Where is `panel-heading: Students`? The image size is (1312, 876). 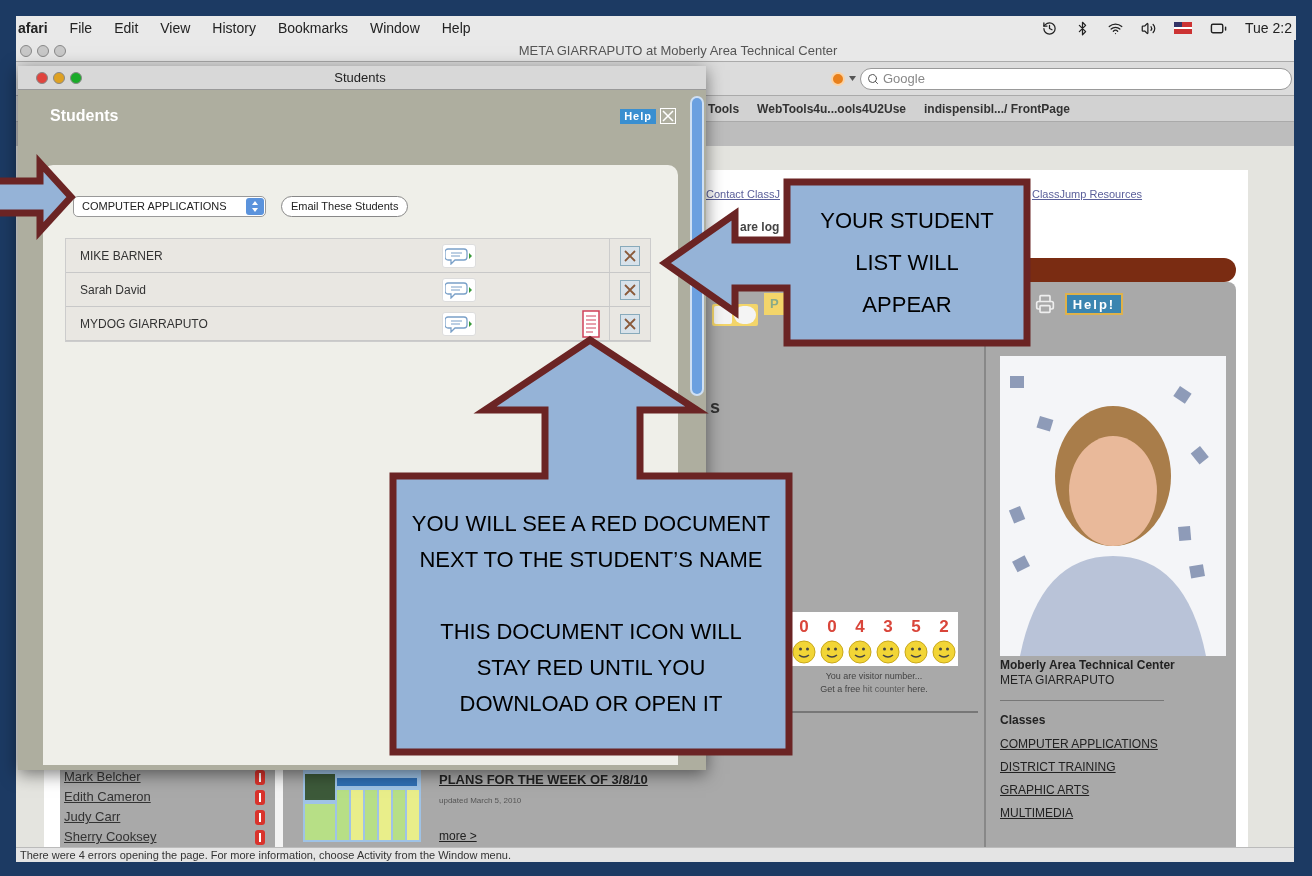
panel-heading: Students is located at coordinates (84, 116).